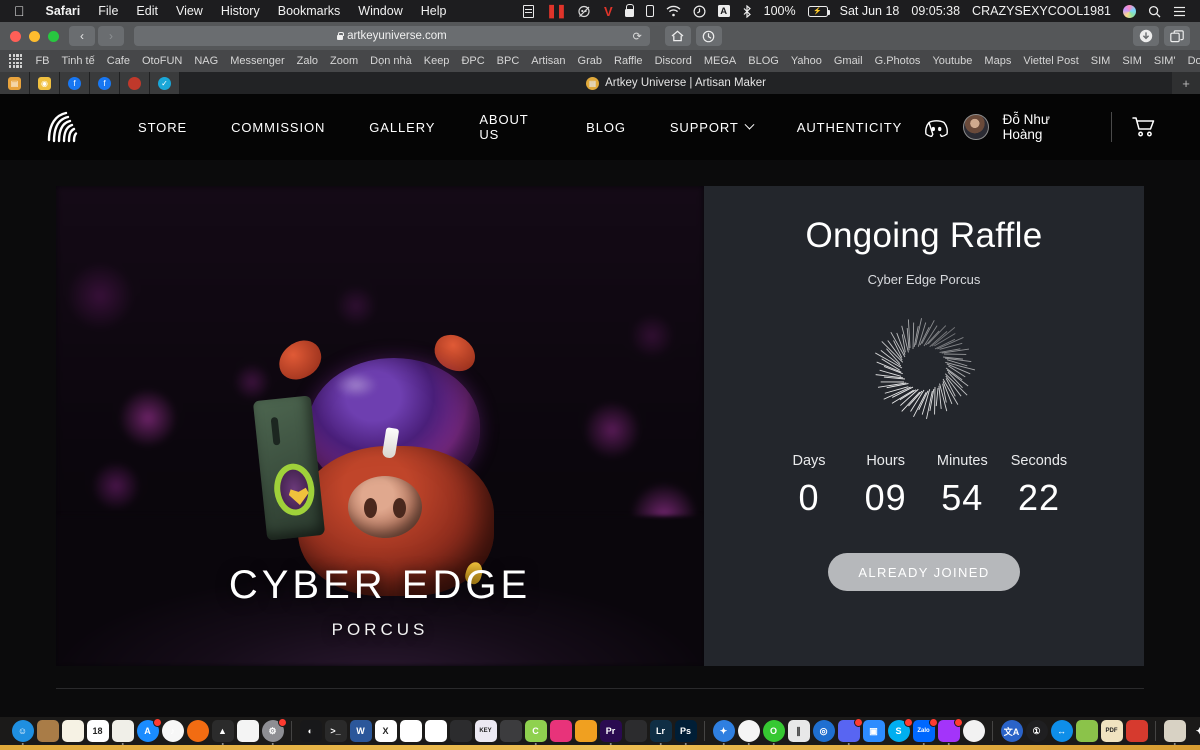 This screenshot has height=750, width=1200. I want to click on menu-item-help: Help, so click(434, 11).